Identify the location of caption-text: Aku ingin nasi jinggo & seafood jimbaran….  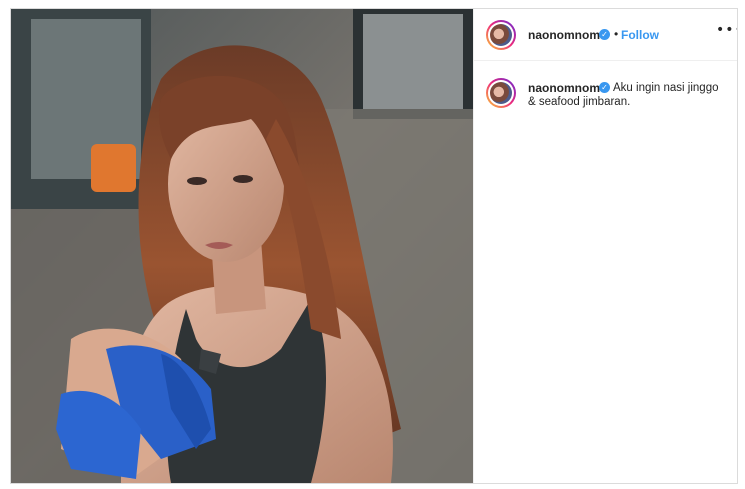
(629, 94).